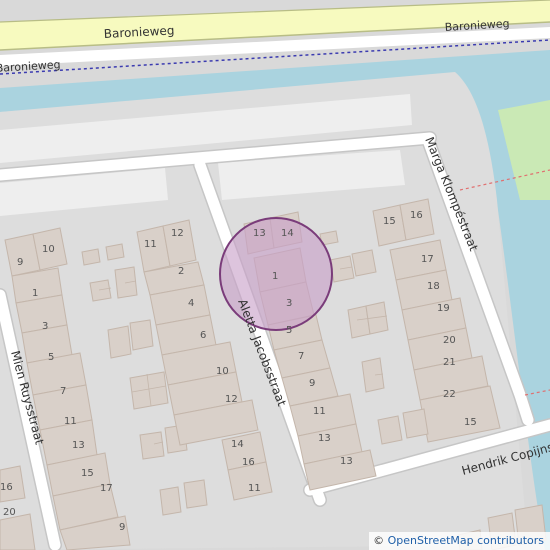  What do you see at coordinates (181, 271) in the screenshot?
I see `house-number: 2` at bounding box center [181, 271].